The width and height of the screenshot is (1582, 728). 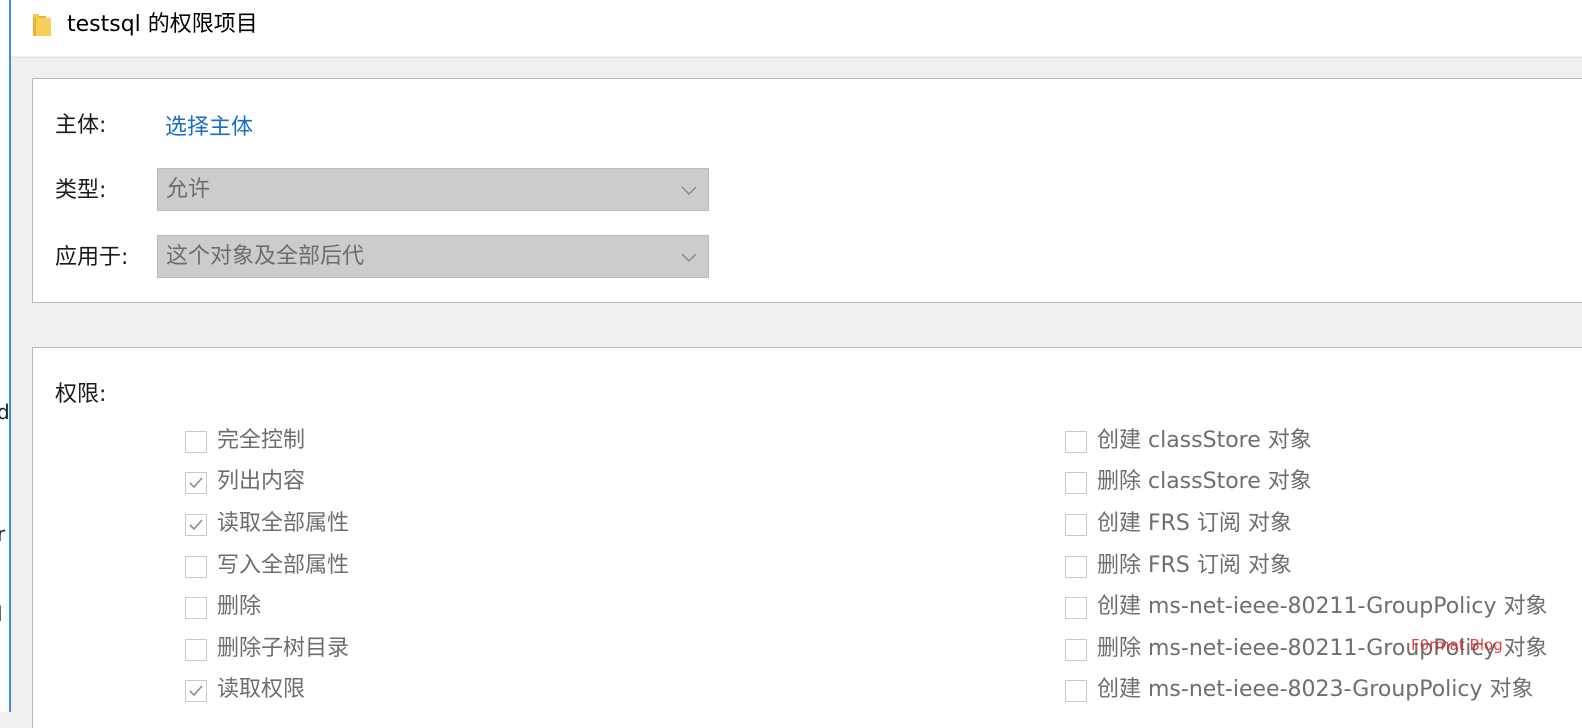 I want to click on permission-label: 删除 classStore 对象, so click(x=1204, y=481).